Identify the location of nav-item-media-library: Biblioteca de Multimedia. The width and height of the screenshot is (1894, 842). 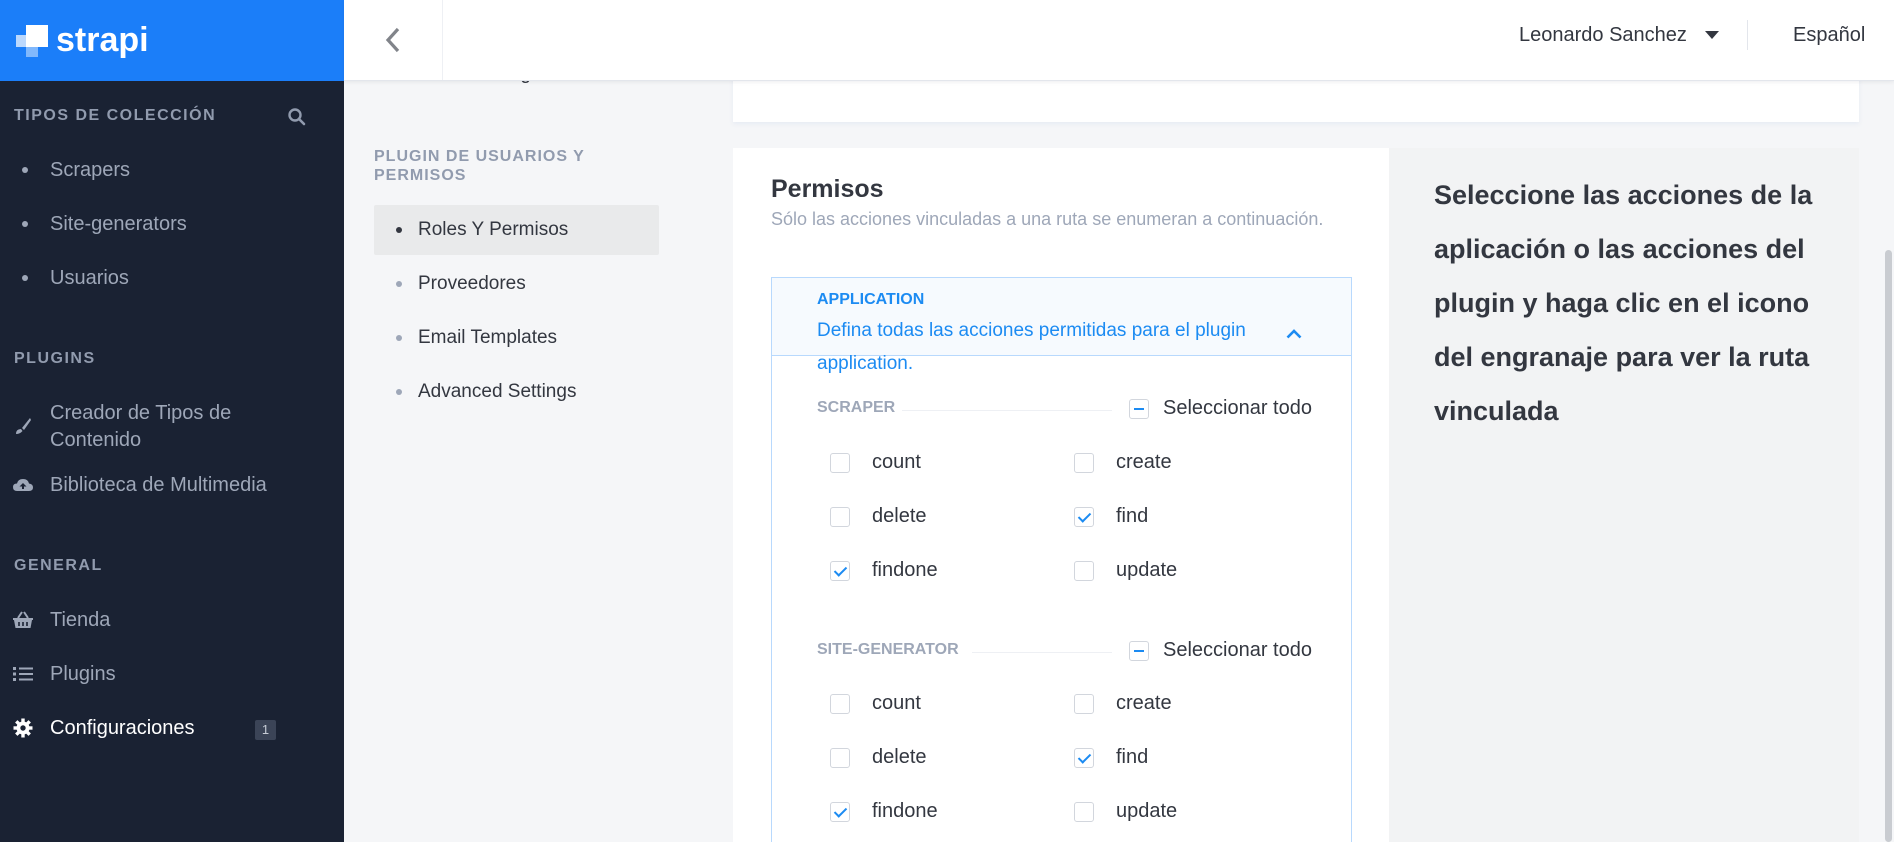
(172, 485).